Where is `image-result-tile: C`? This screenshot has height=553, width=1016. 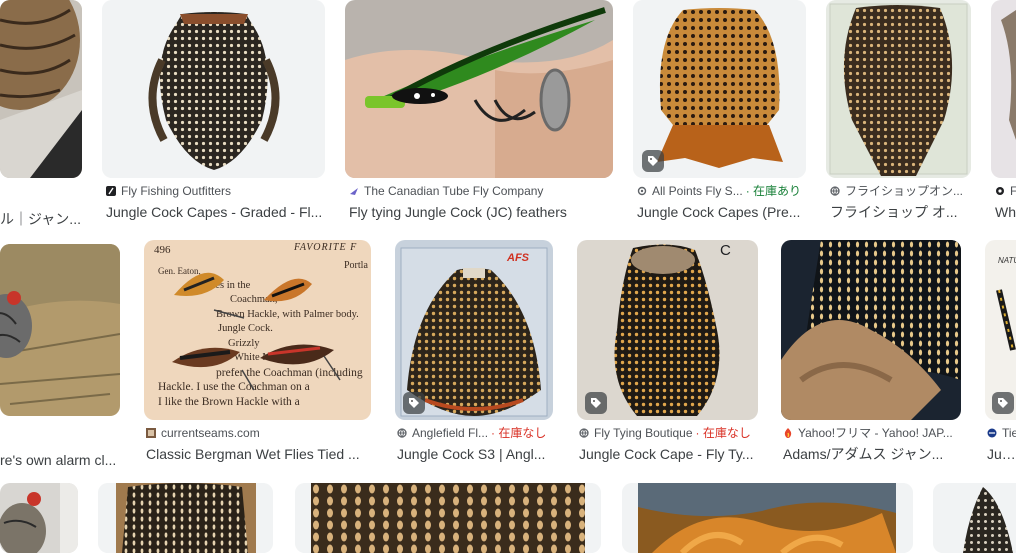
image-result-tile: C is located at coordinates (667, 330).